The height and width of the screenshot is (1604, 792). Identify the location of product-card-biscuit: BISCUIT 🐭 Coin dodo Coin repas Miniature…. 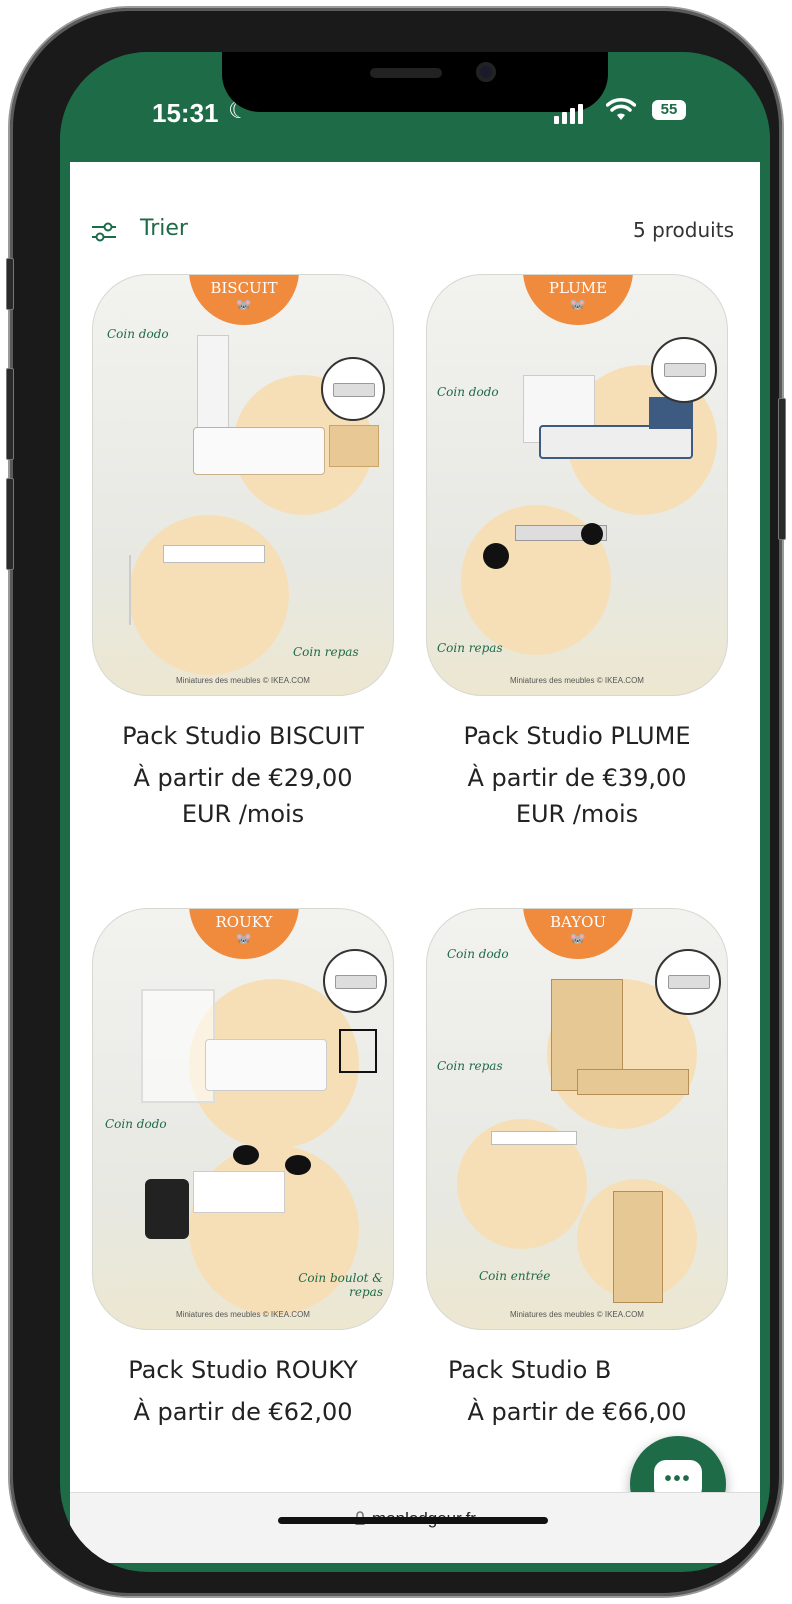
(243, 553).